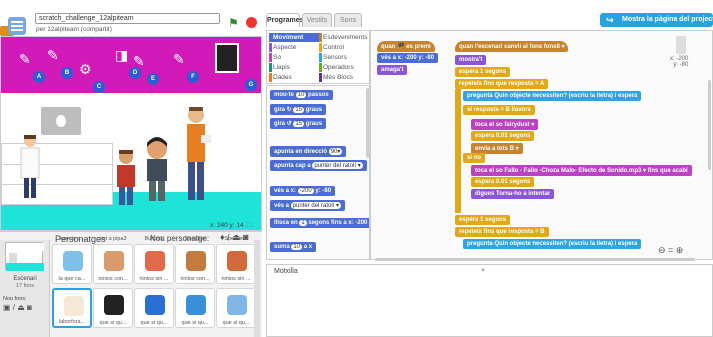 Image resolution: width=713 pixels, height=337 pixels. I want to click on fullscreen-icon: ⛶, so click(250, 225).